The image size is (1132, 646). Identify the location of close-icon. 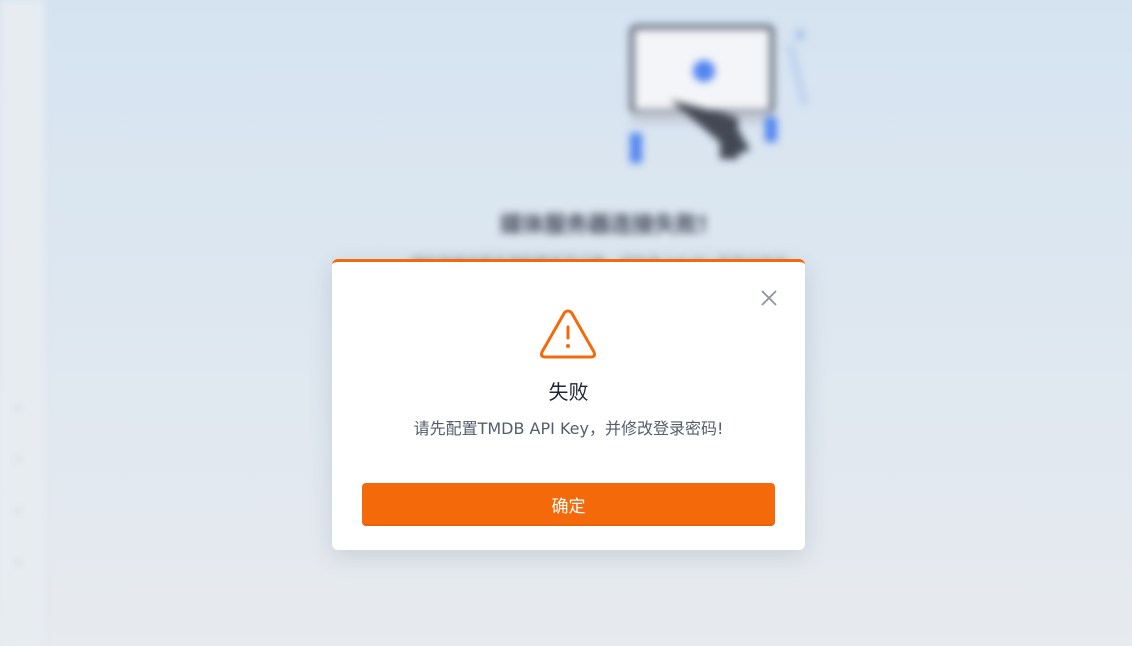
(769, 298).